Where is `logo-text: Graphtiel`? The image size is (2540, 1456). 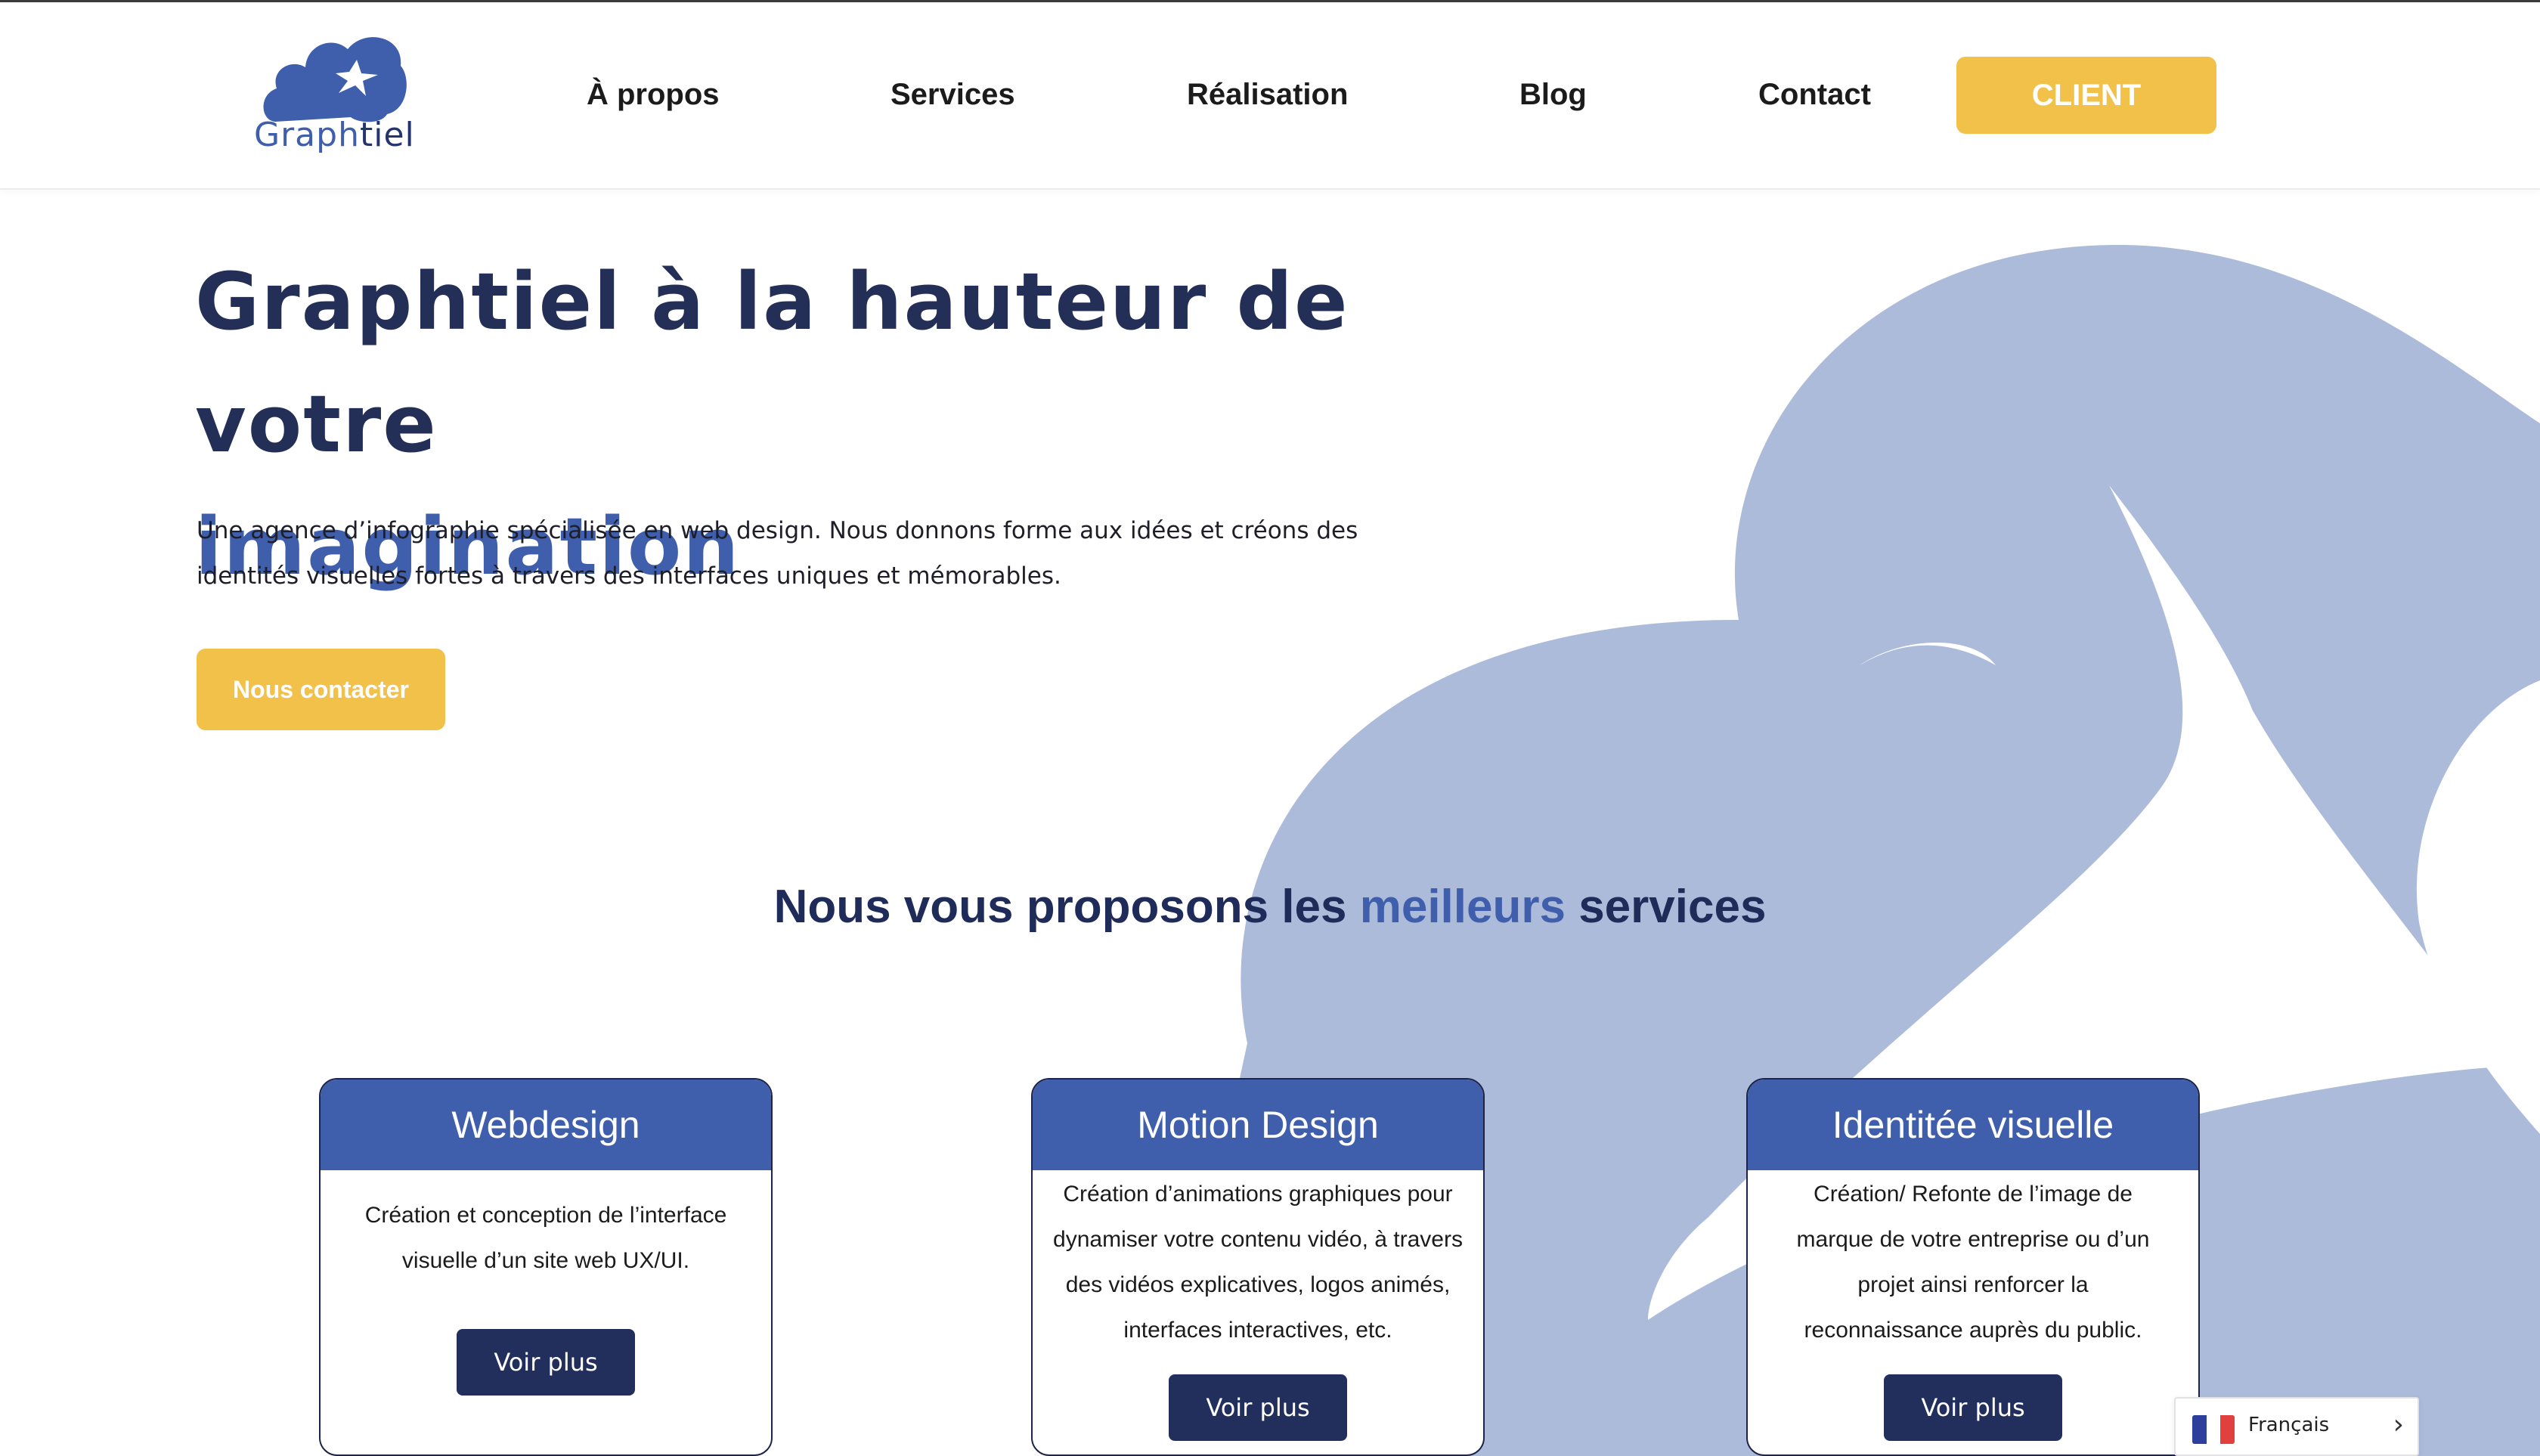 logo-text: Graphtiel is located at coordinates (334, 135).